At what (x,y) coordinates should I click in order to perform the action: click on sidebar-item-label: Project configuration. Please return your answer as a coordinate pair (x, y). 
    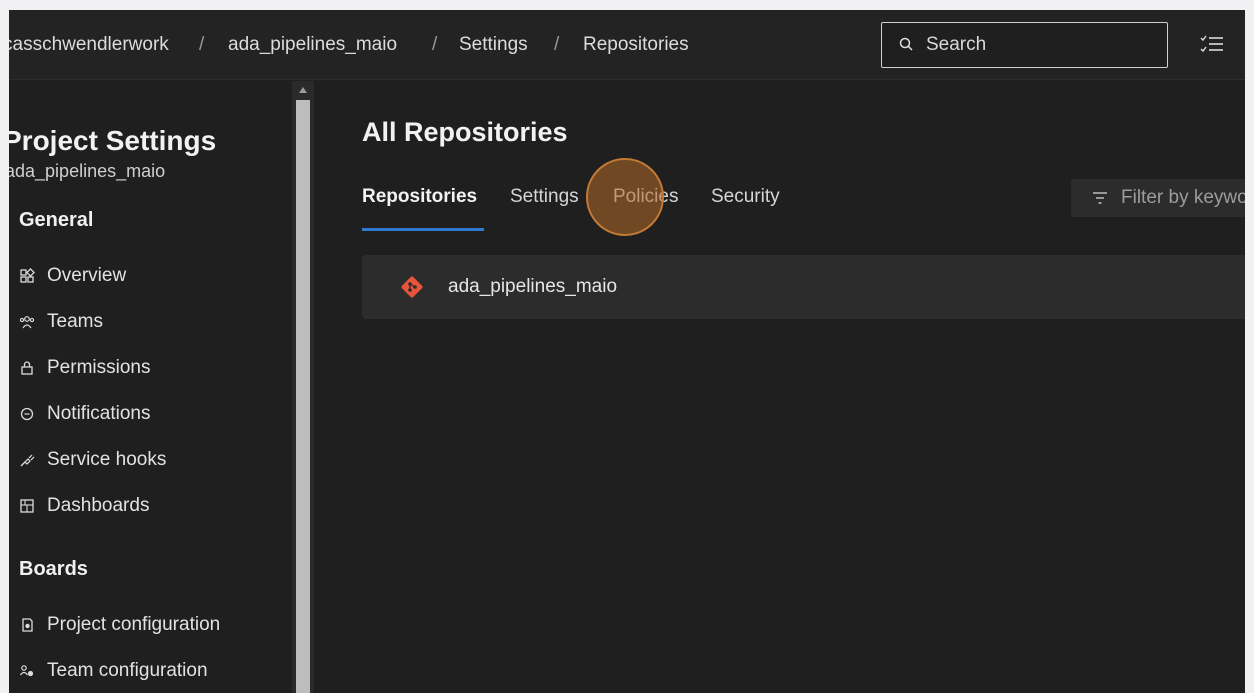
    Looking at the image, I should click on (134, 624).